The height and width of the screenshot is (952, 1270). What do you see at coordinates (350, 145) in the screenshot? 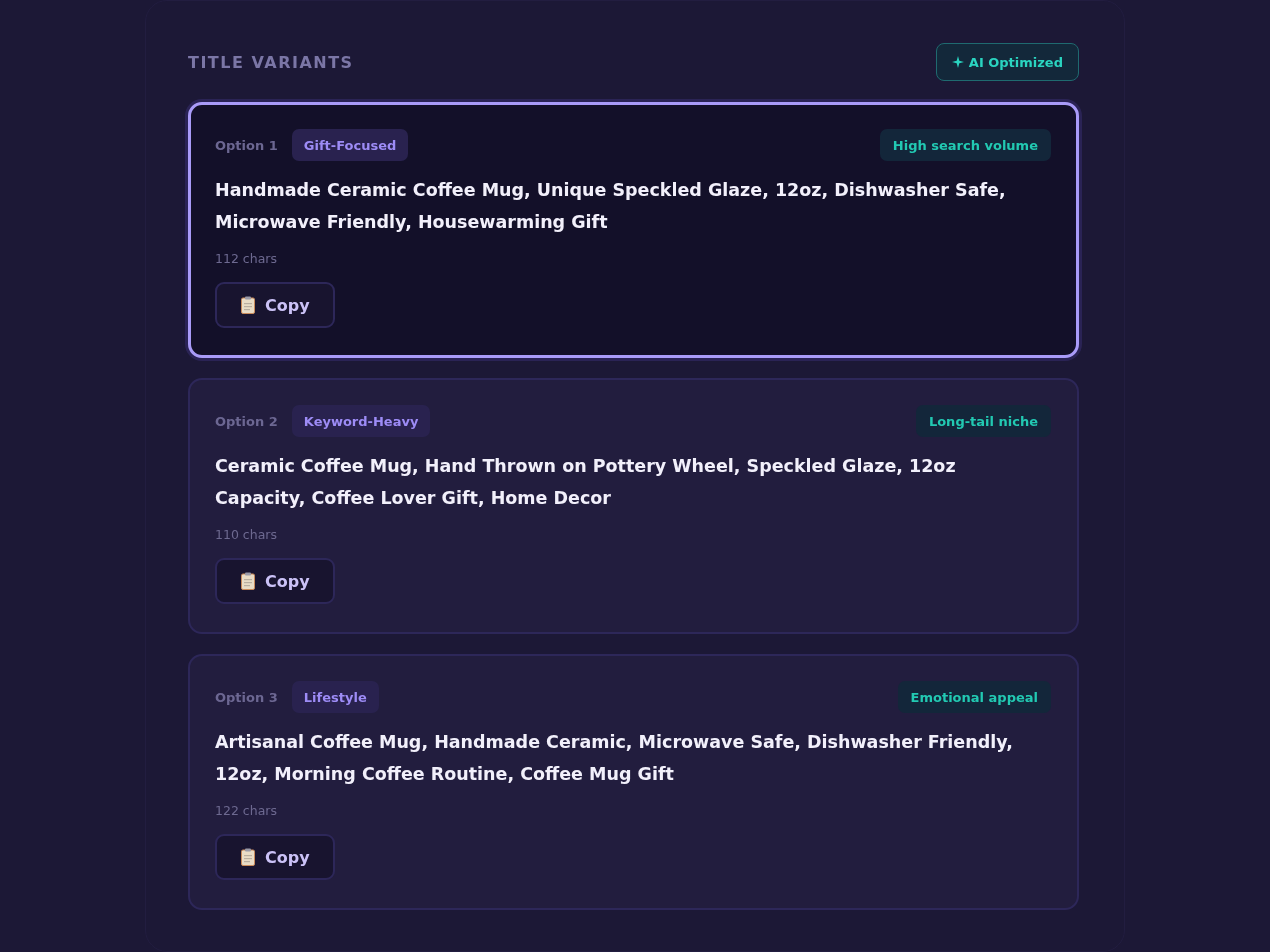
I see `style-tag: Gift-Focused` at bounding box center [350, 145].